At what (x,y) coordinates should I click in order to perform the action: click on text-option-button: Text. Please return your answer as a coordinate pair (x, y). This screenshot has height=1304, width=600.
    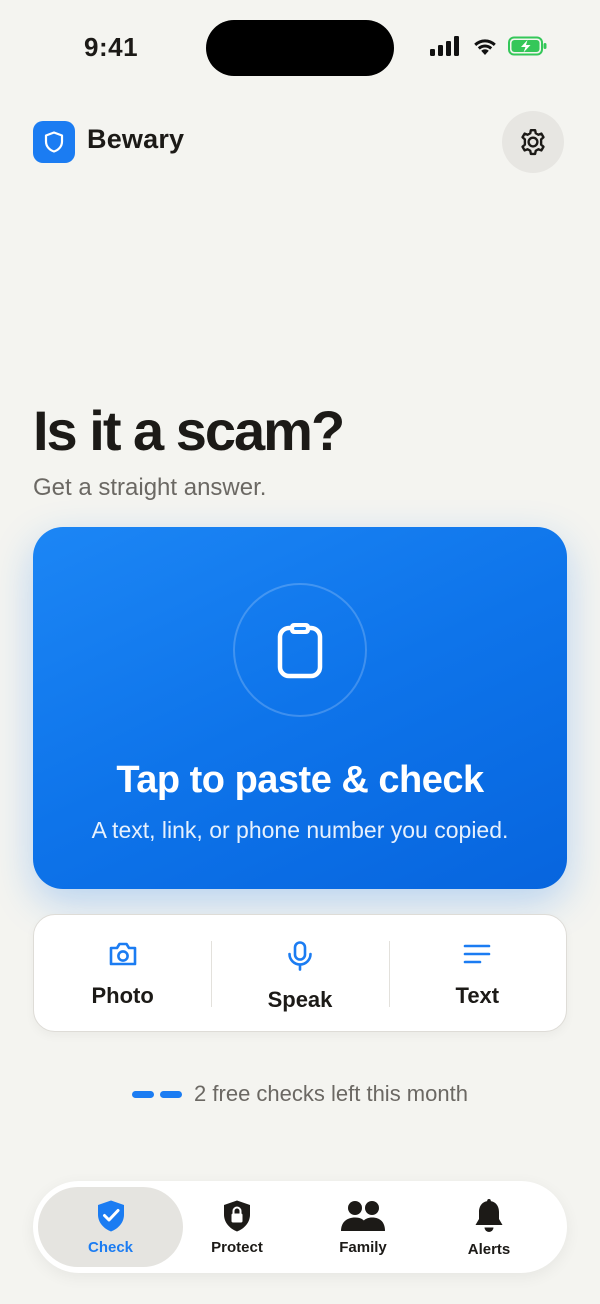
    Looking at the image, I should click on (477, 973).